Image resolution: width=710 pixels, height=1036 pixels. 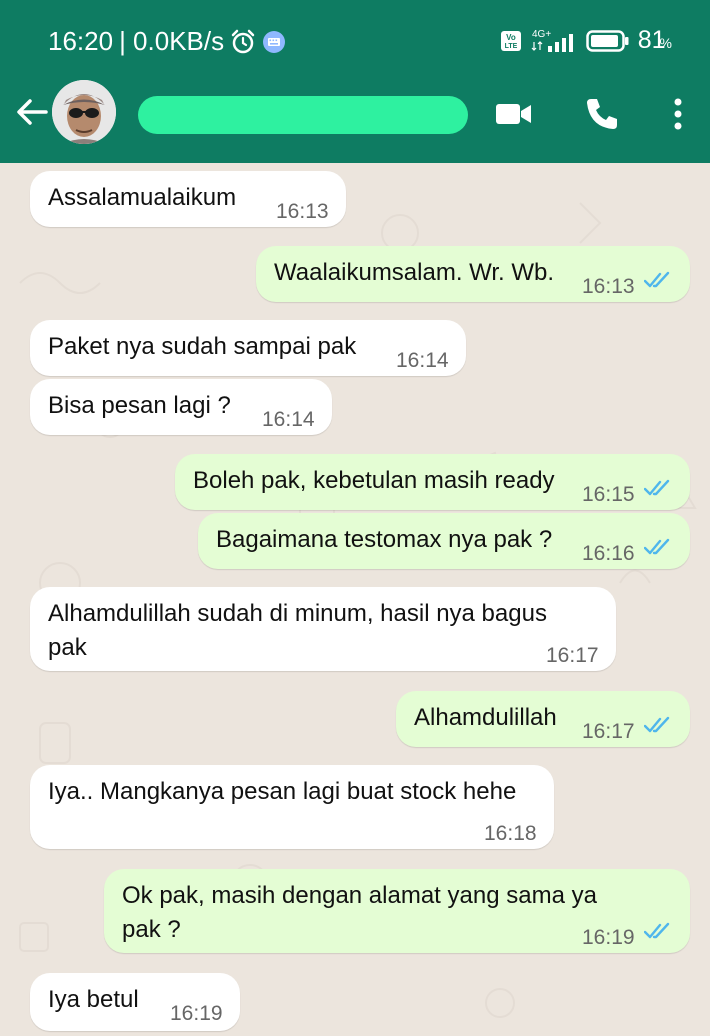 I want to click on message-bubble-outgoing: Waalaikumsalam. Wr. Wb. 16:13, so click(x=473, y=274).